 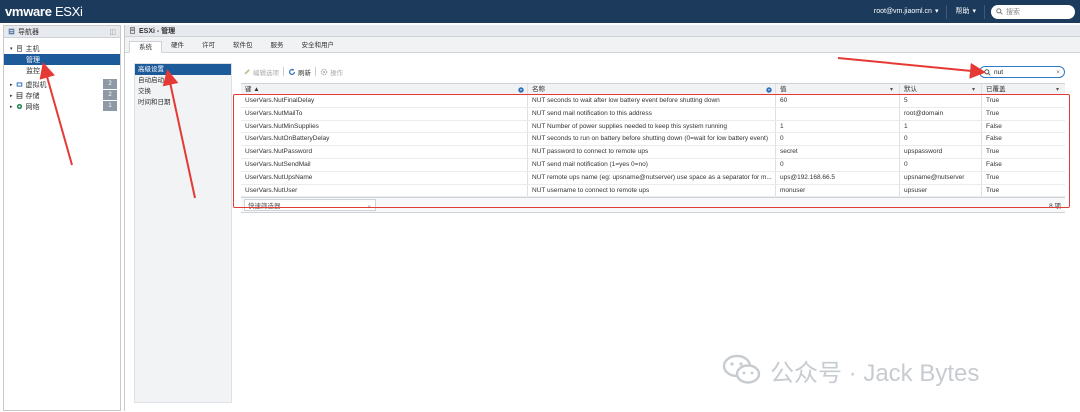 I want to click on user-menu: root@vm.jiaoml.cn ▾, so click(x=907, y=11).